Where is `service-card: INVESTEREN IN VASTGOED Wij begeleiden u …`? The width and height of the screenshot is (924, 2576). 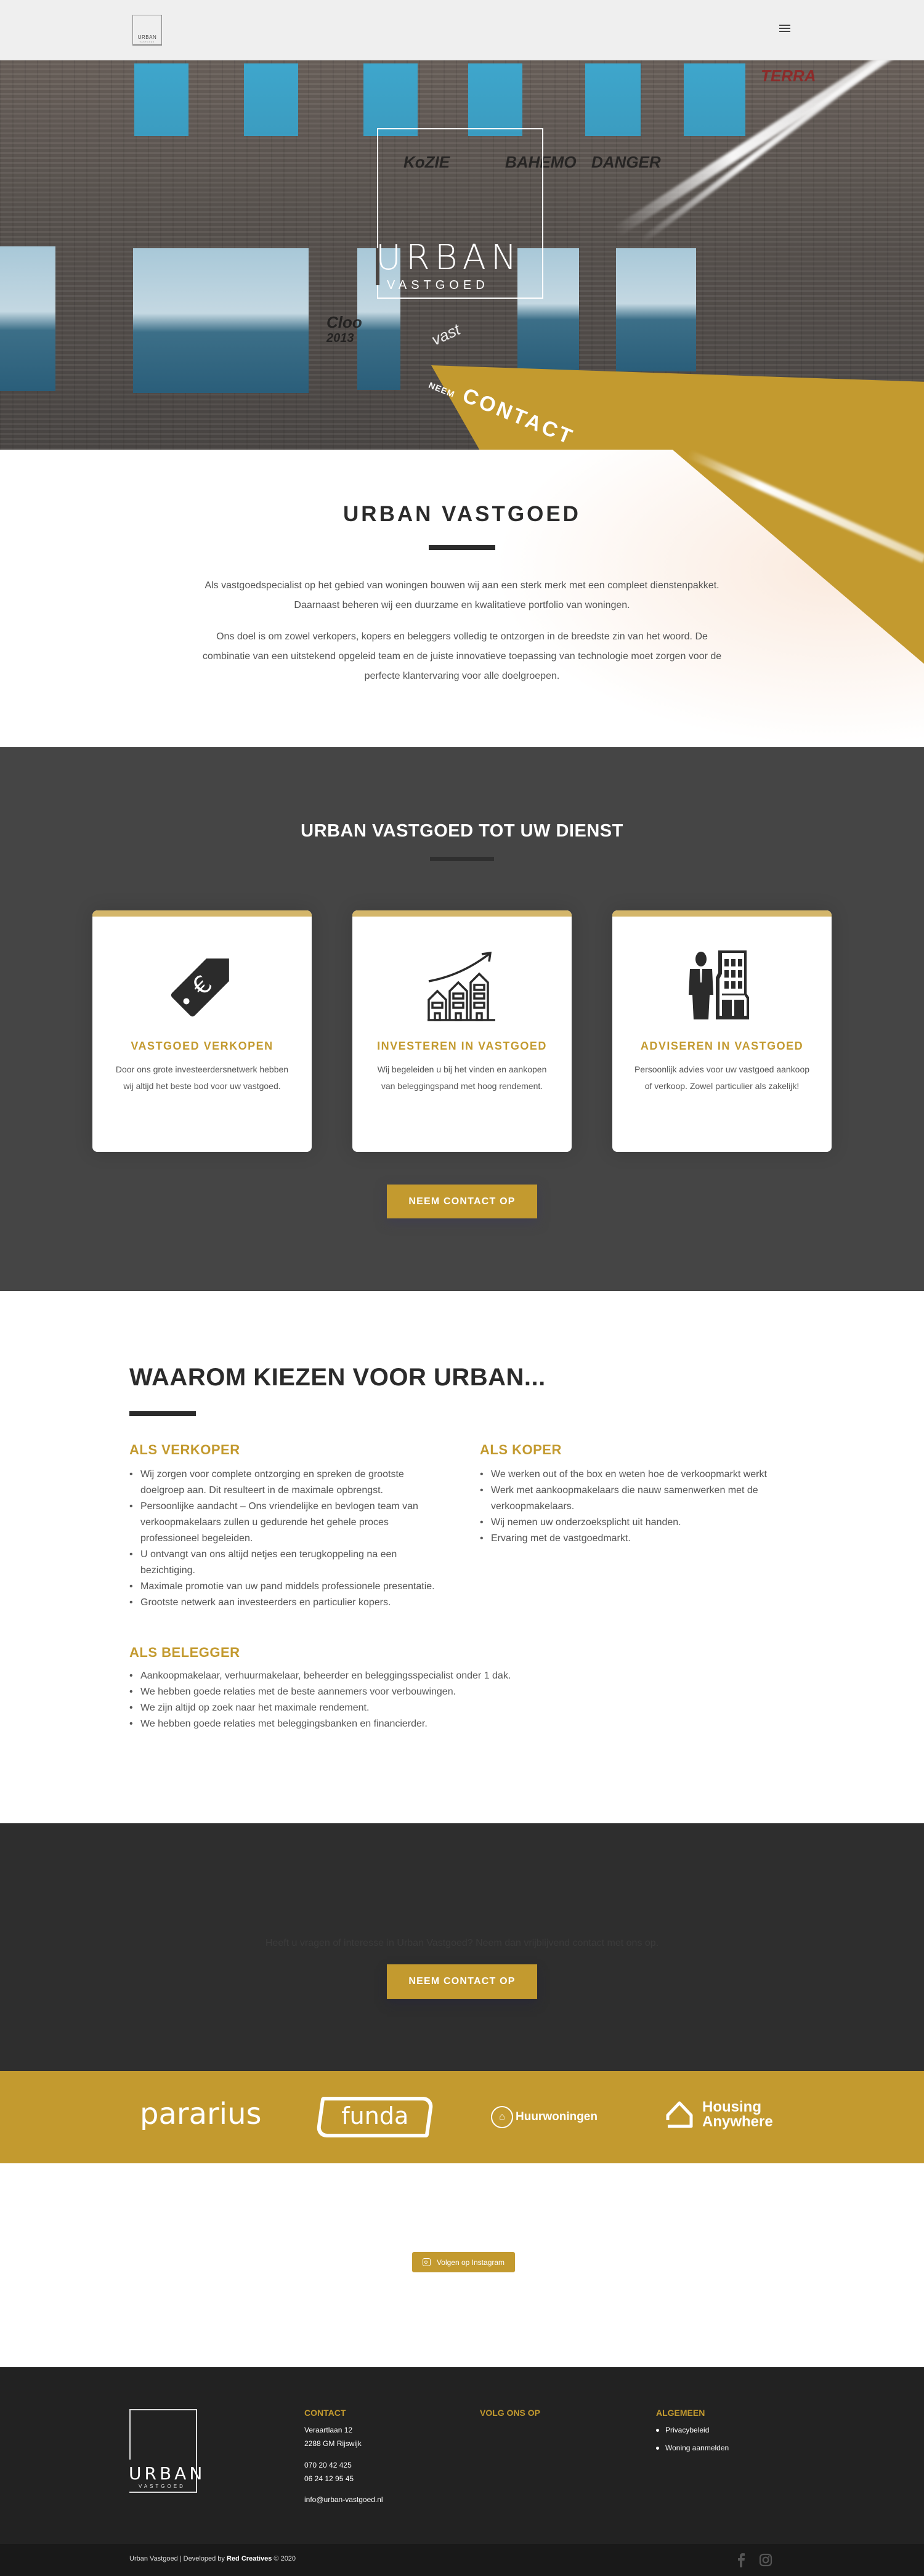 service-card: INVESTEREN IN VASTGOED Wij begeleiden u … is located at coordinates (462, 1031).